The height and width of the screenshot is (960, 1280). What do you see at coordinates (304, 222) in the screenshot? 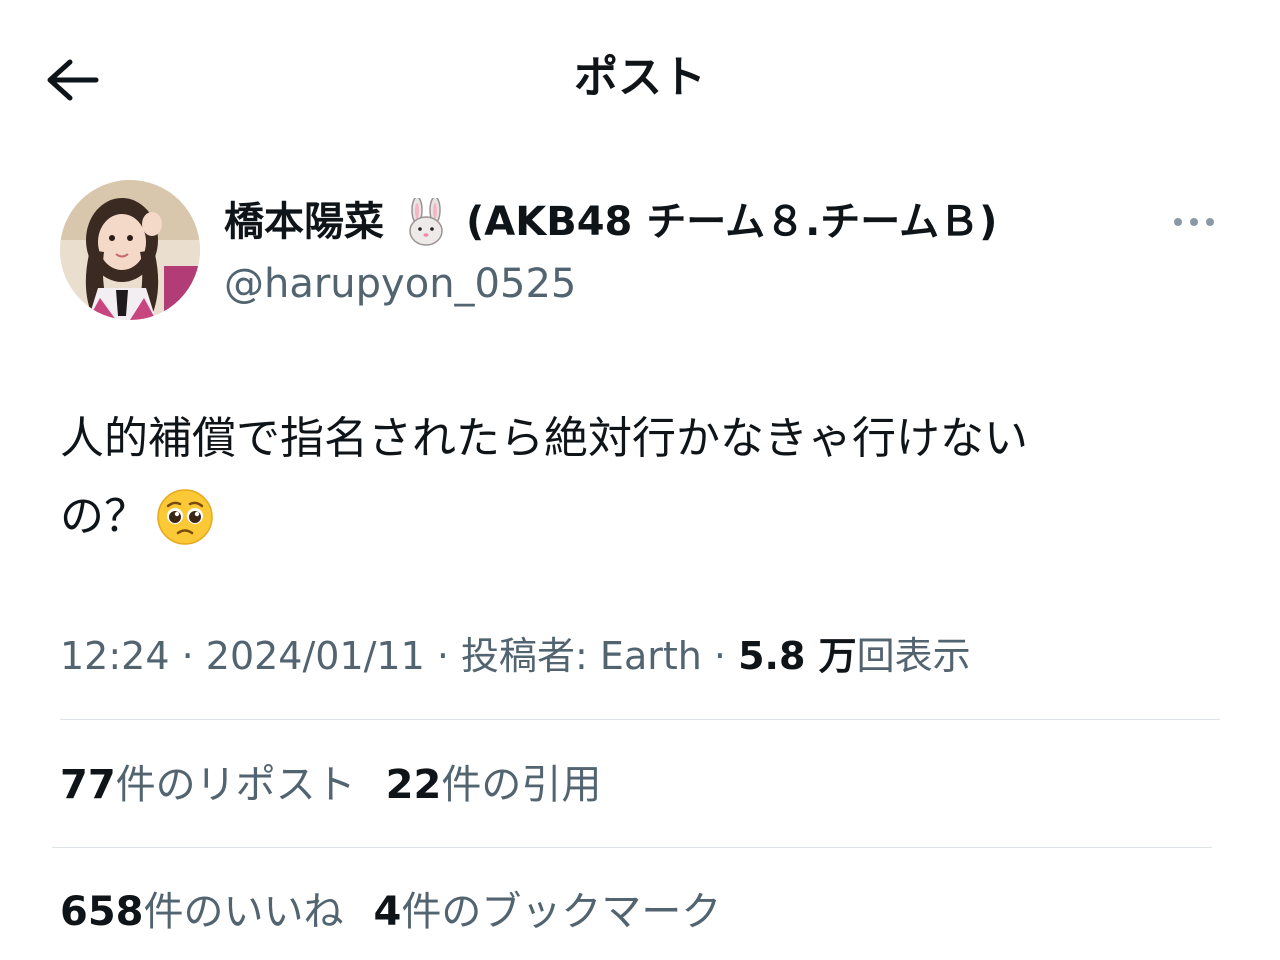
I see `display-name: 橋本陽菜` at bounding box center [304, 222].